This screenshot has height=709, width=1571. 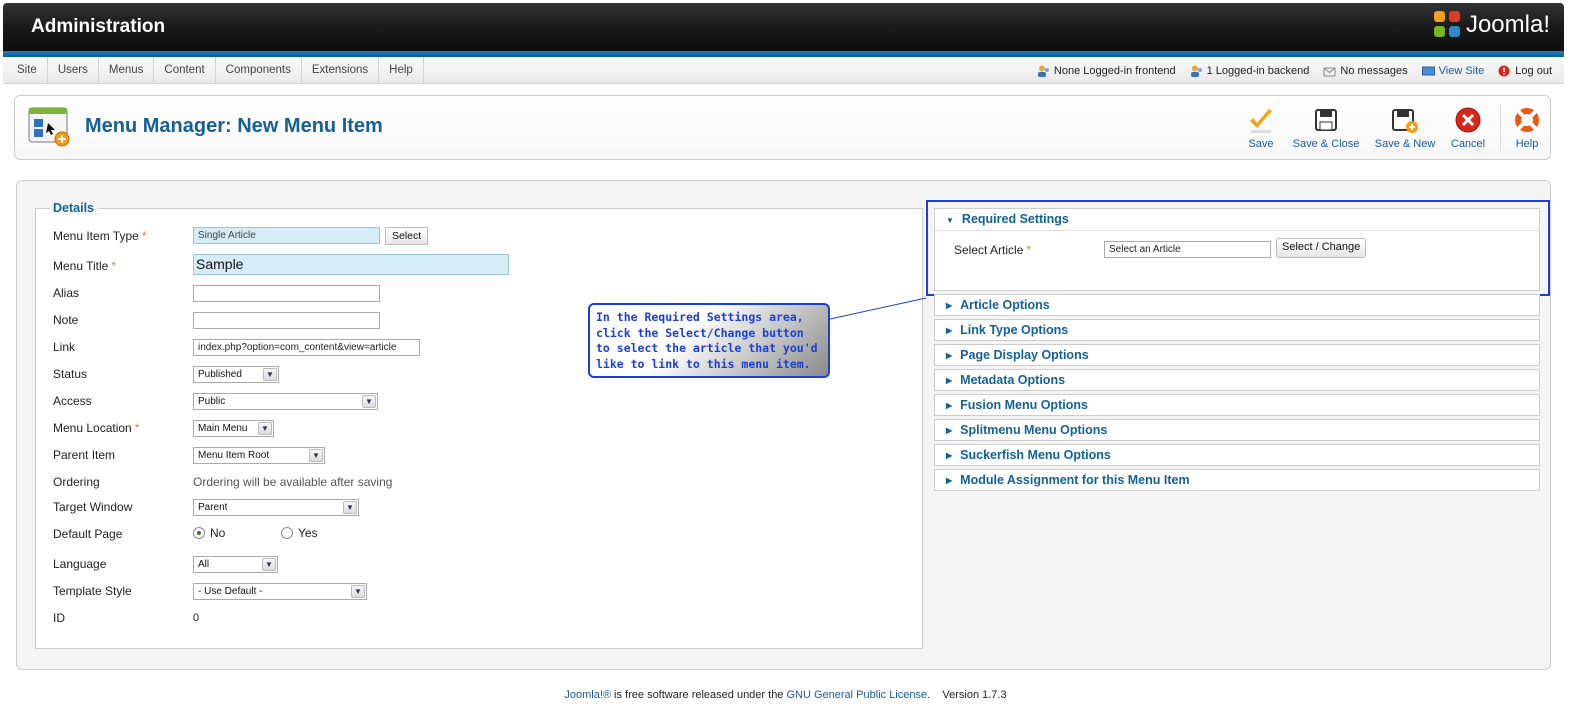 What do you see at coordinates (1507, 24) in the screenshot?
I see `joomla-logo-text: Joomla!` at bounding box center [1507, 24].